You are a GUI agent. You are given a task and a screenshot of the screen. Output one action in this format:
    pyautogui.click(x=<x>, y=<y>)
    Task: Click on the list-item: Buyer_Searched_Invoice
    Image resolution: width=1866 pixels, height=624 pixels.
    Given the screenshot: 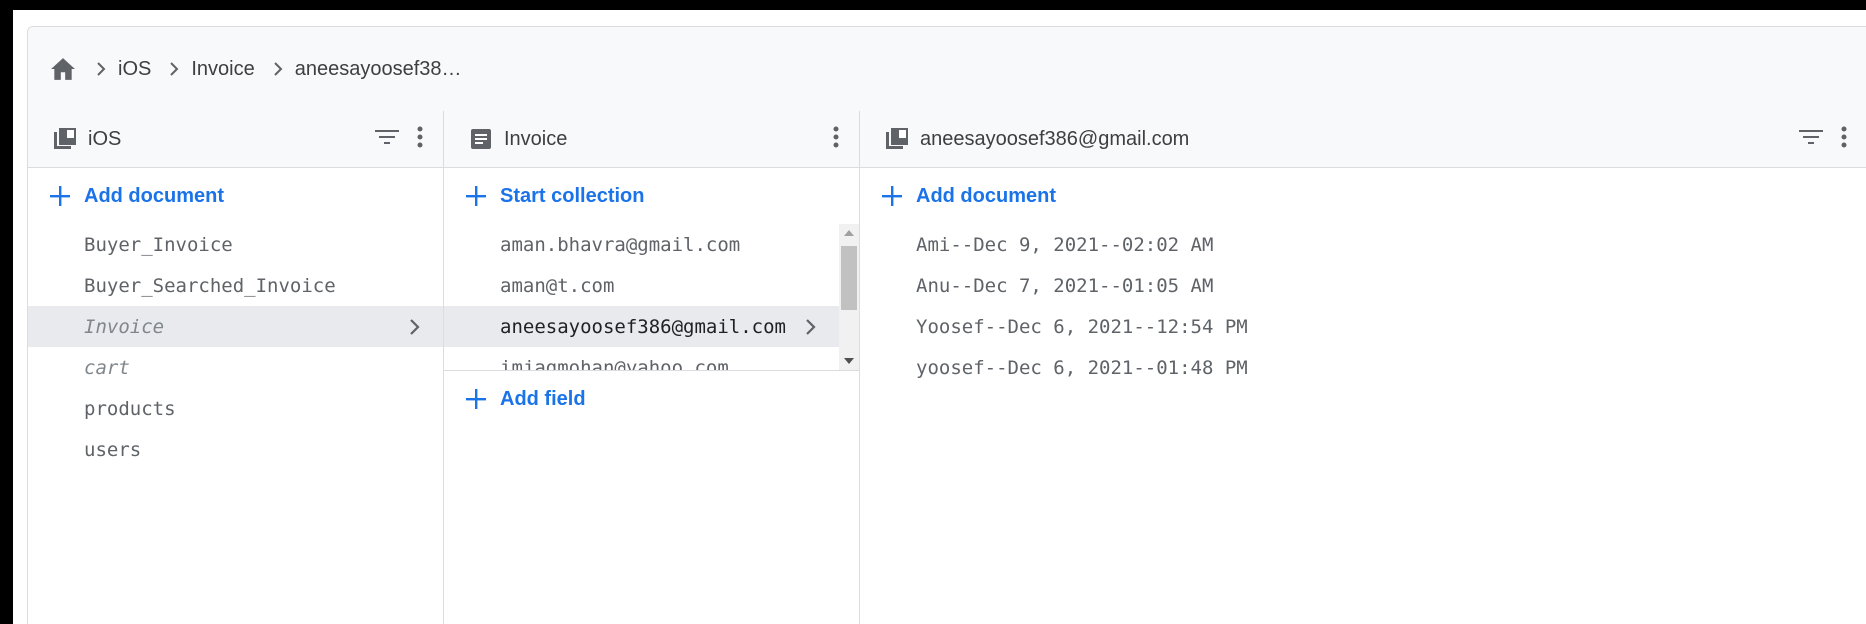 What is the action you would take?
    pyautogui.click(x=235, y=285)
    